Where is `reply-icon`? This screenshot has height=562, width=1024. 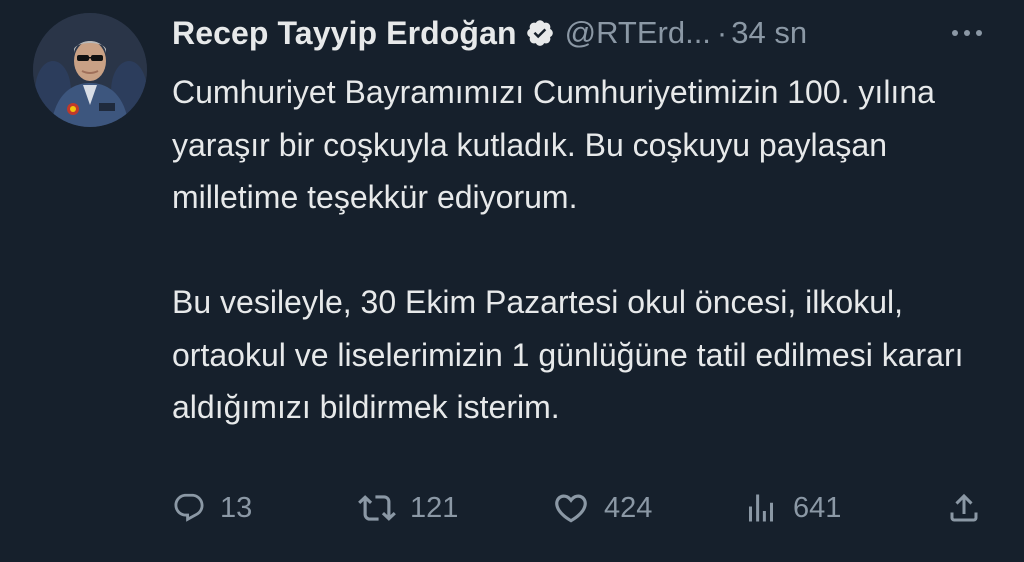 reply-icon is located at coordinates (189, 508).